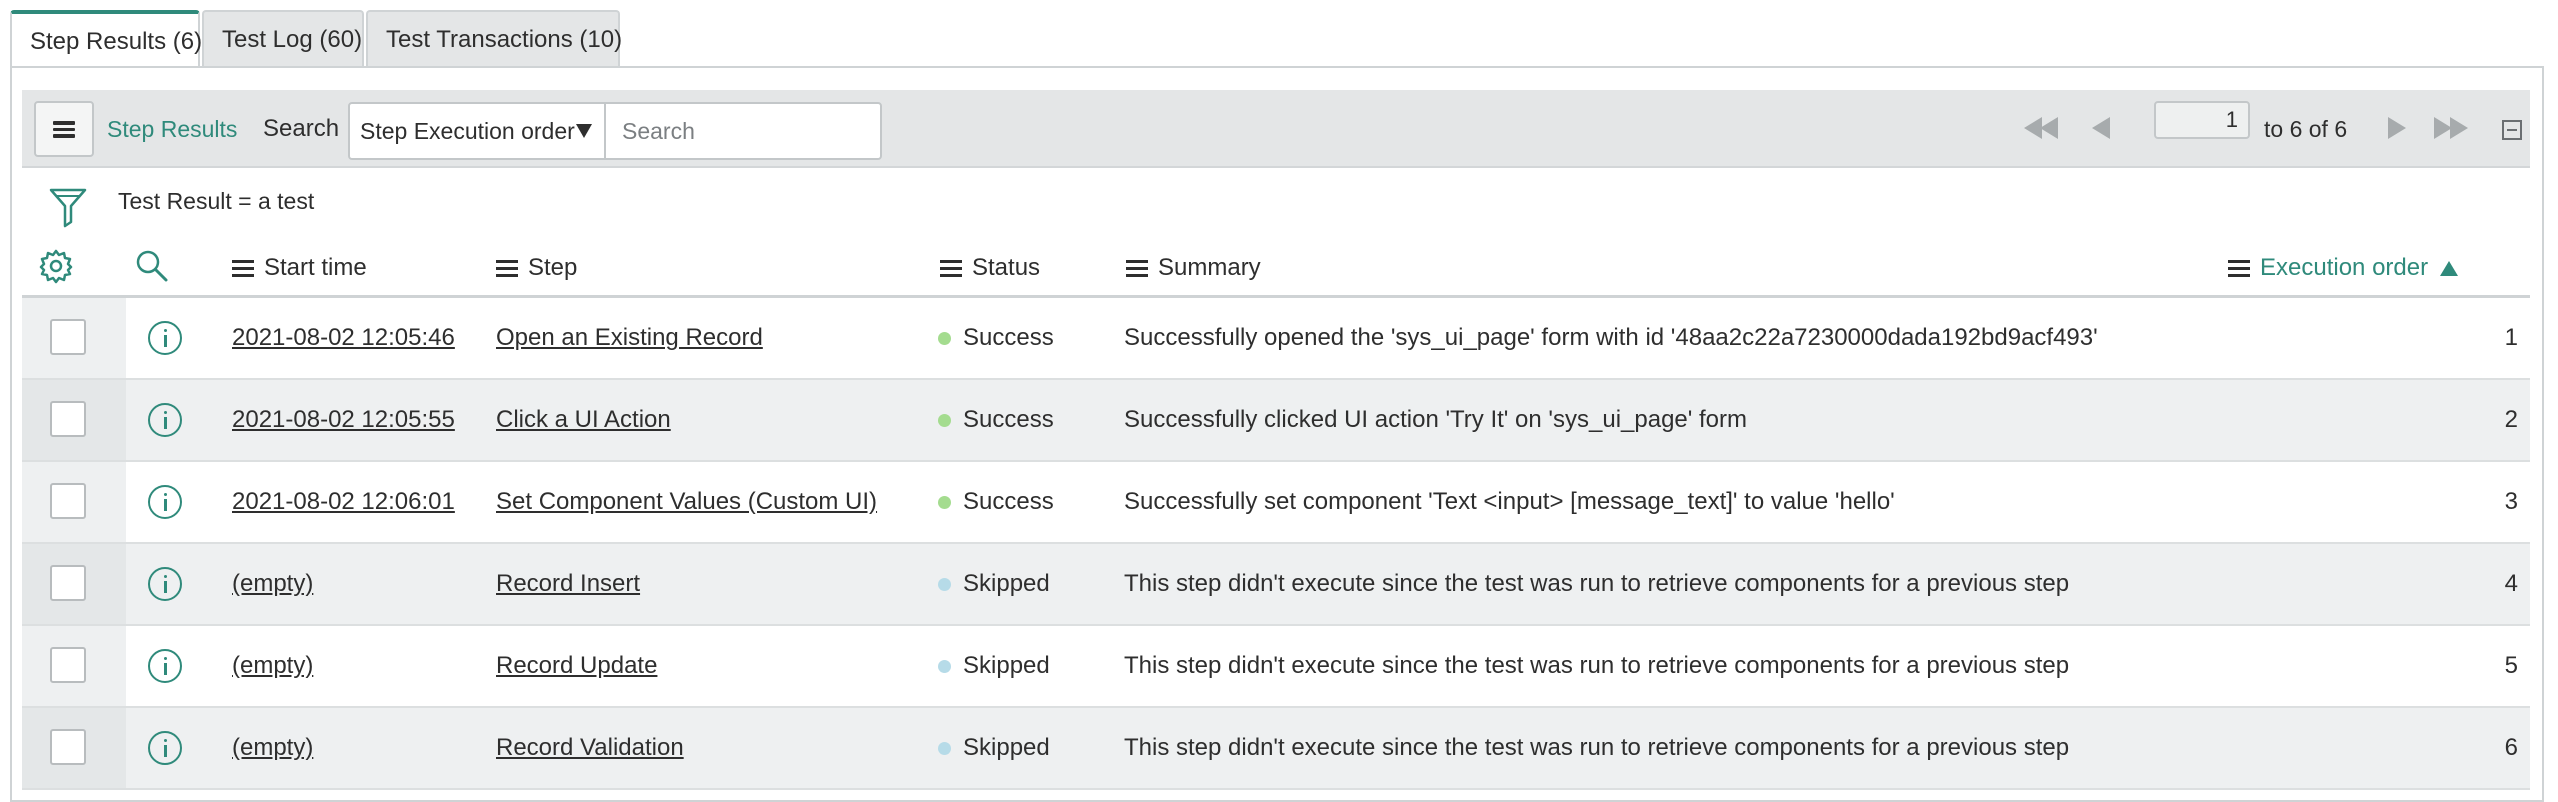  I want to click on column-header-summary: Summary, so click(1193, 268).